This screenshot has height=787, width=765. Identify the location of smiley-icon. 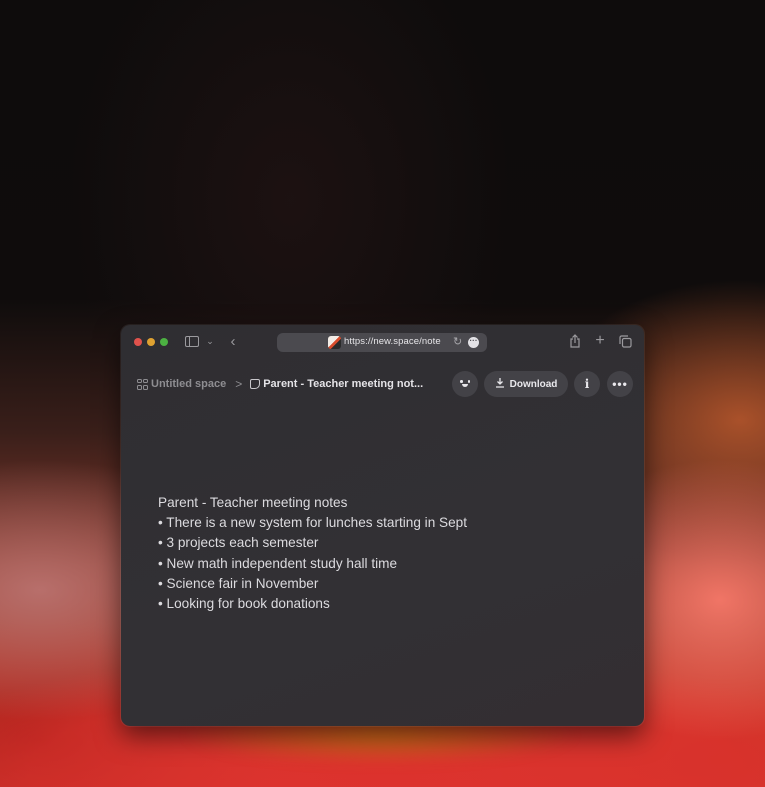
(465, 384).